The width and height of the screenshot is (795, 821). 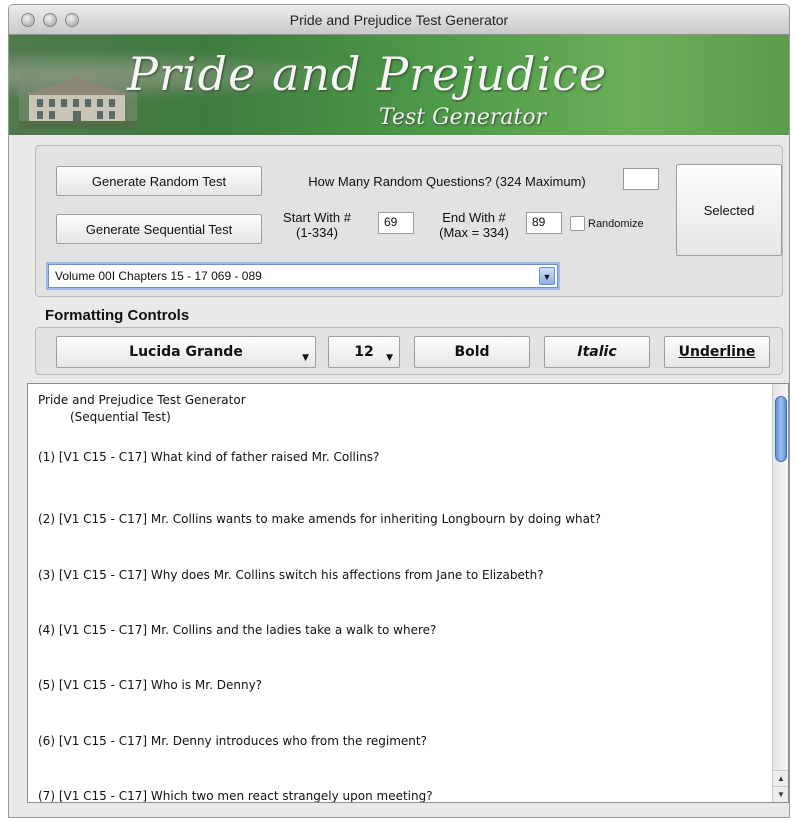 What do you see at coordinates (717, 352) in the screenshot?
I see `underline-button: Underline` at bounding box center [717, 352].